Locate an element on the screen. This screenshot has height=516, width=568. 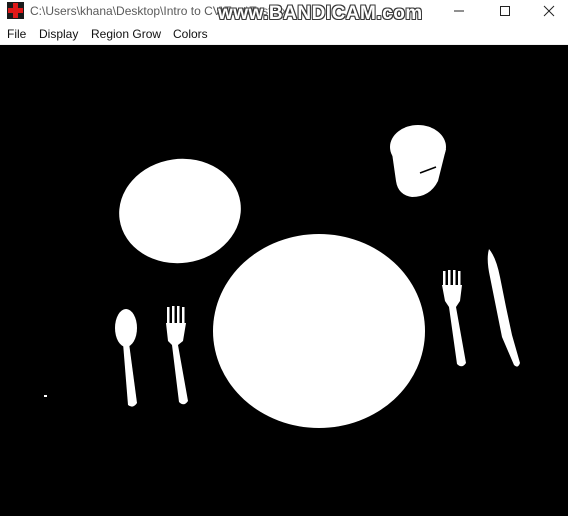
menu-region-grow: Region Grow is located at coordinates (126, 34).